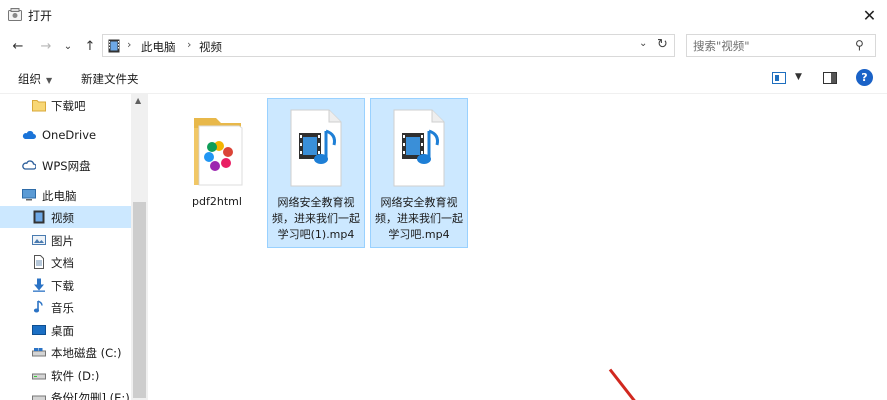  Describe the element at coordinates (443, 78) in the screenshot. I see `command-bar: 组织 ▼ 新建文件夹 ▼ ?` at that location.